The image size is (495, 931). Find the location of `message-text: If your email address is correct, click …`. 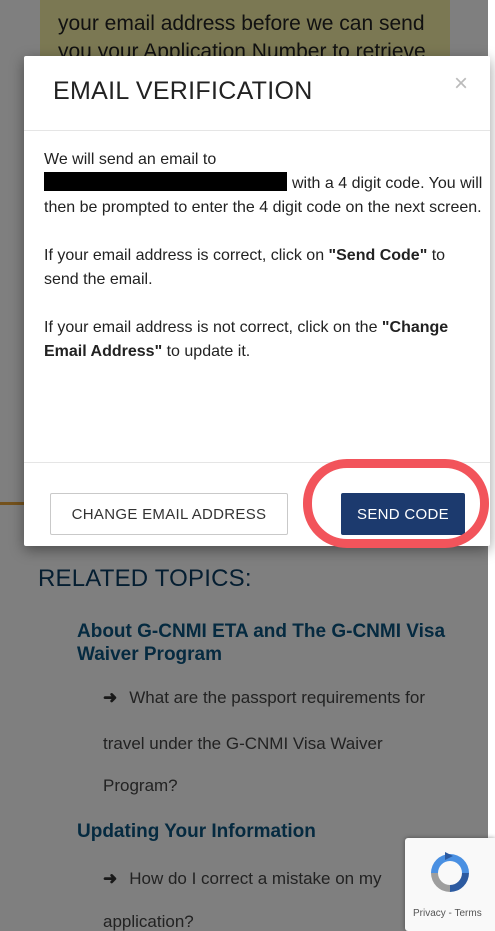

message-text: If your email address is correct, click … is located at coordinates (186, 255).